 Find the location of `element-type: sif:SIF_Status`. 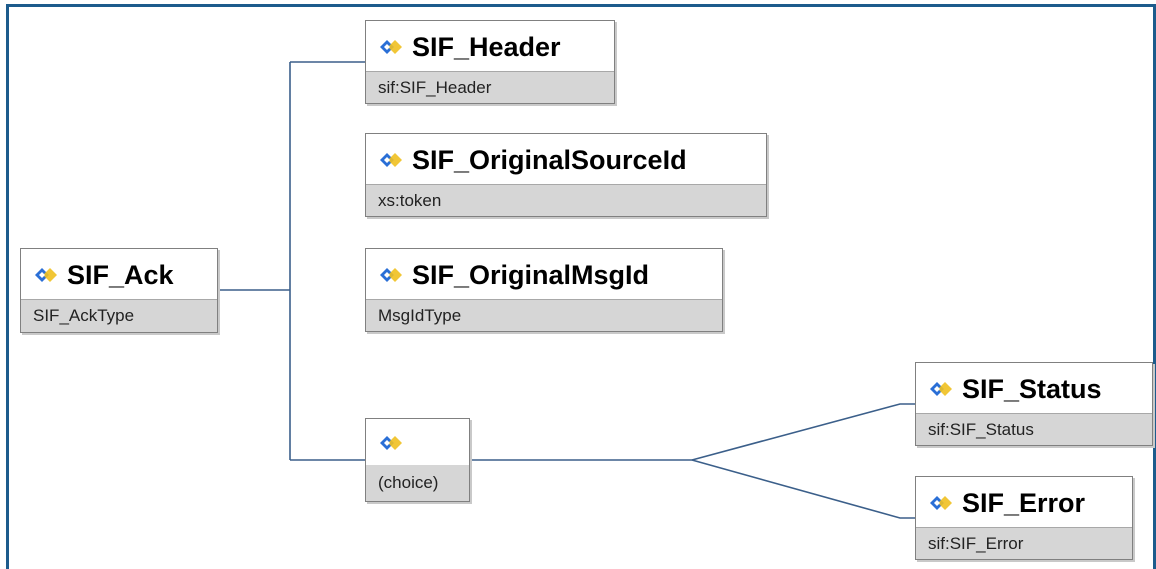

element-type: sif:SIF_Status is located at coordinates (1034, 429).